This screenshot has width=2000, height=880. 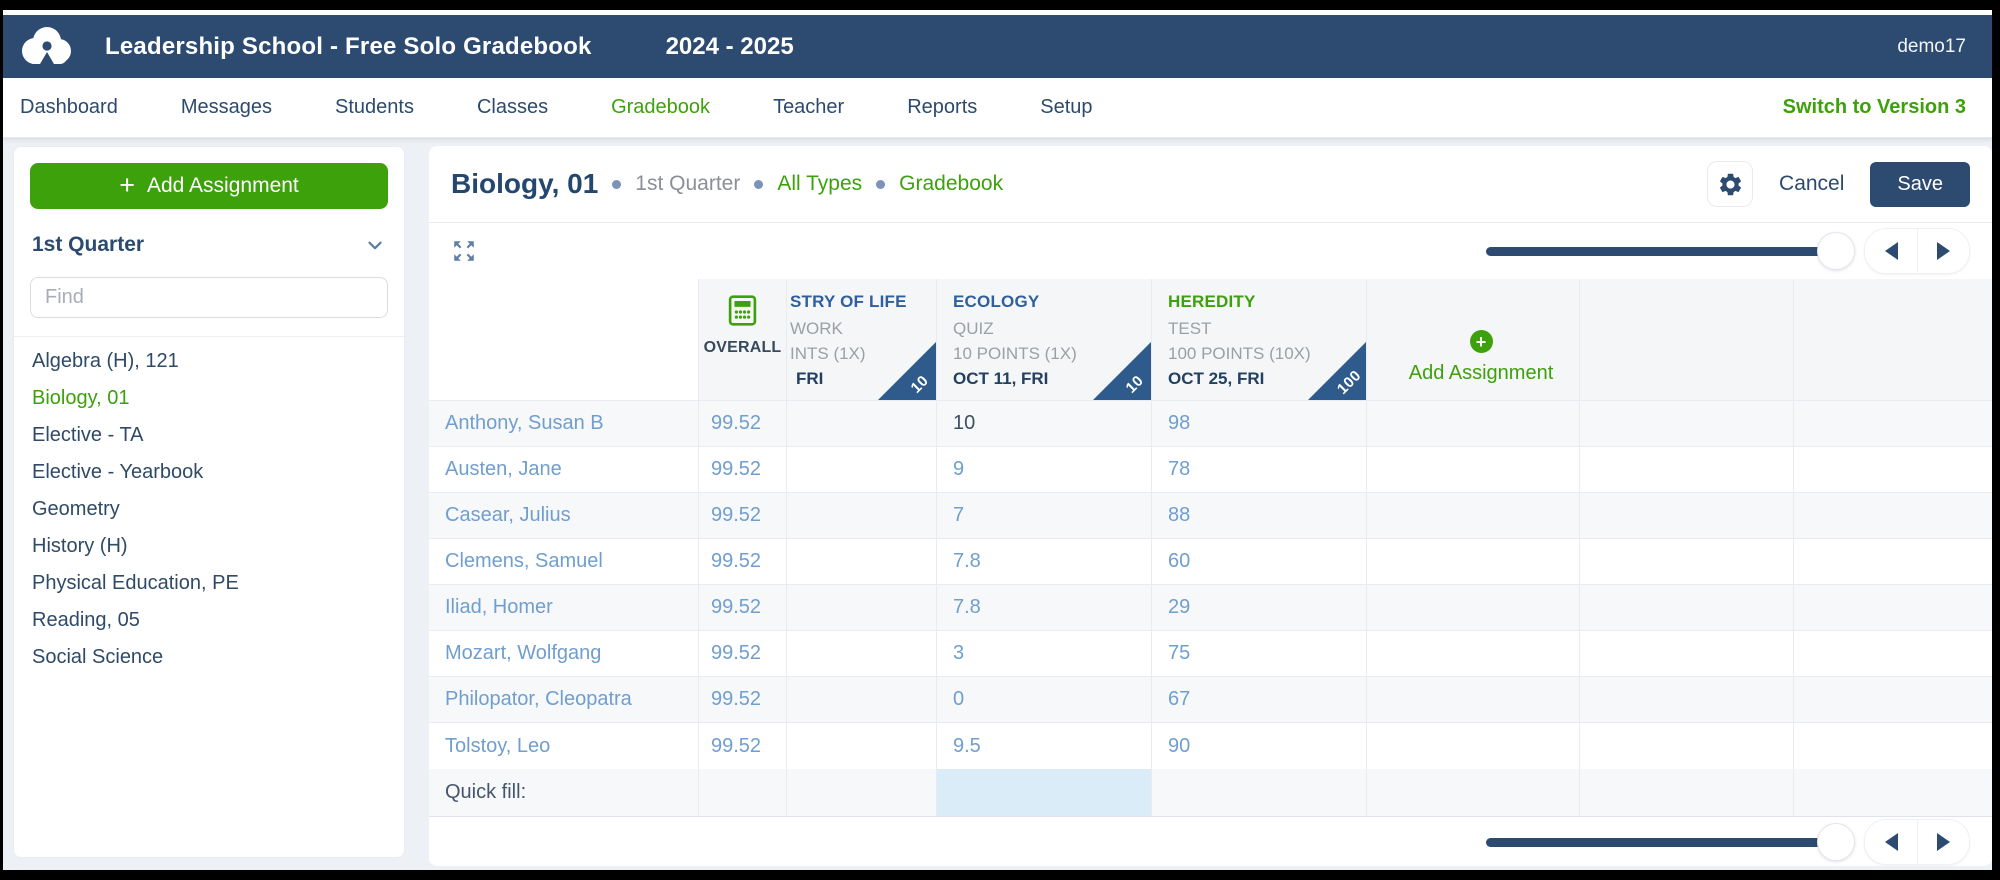 What do you see at coordinates (209, 435) in the screenshot?
I see `class-list-item: Elective - TA` at bounding box center [209, 435].